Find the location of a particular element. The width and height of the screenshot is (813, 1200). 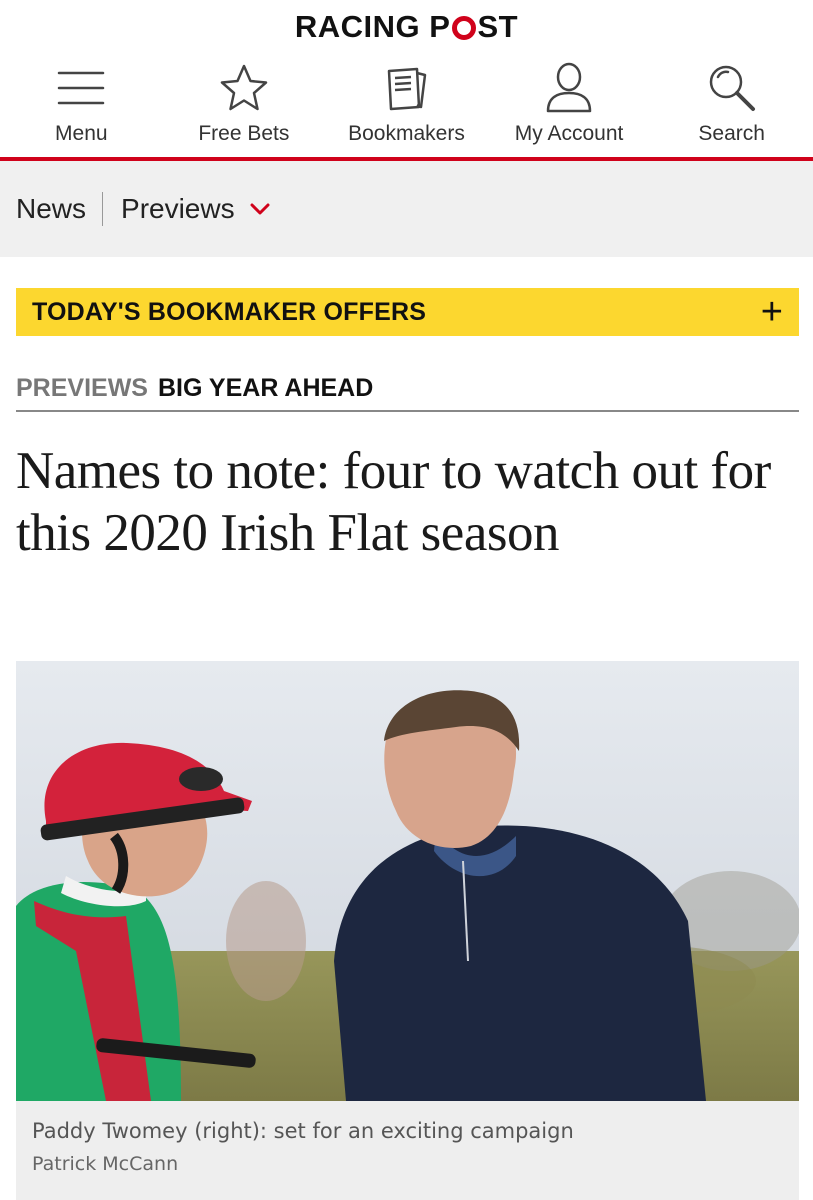

nav-my-account: My Account is located at coordinates (569, 106).